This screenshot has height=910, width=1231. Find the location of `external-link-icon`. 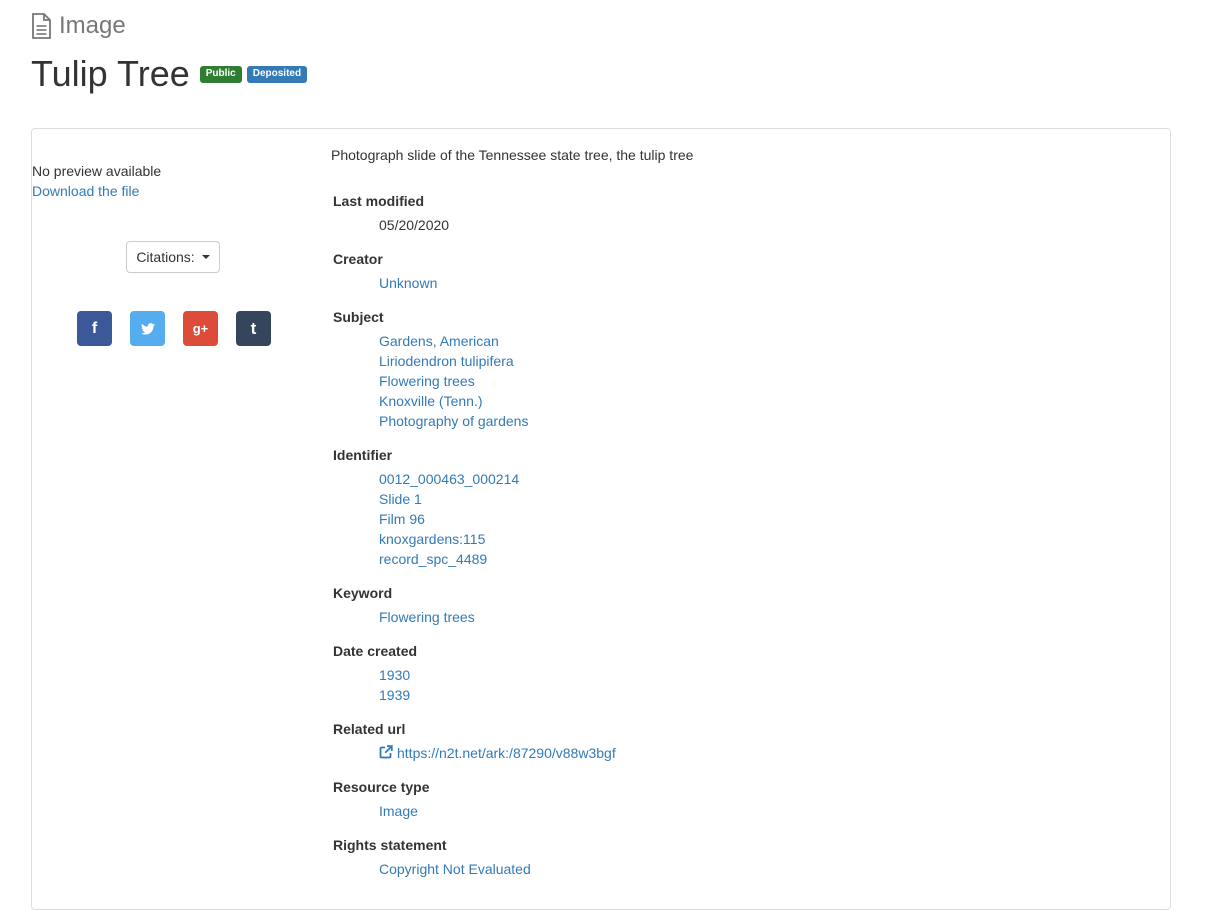

external-link-icon is located at coordinates (386, 752).